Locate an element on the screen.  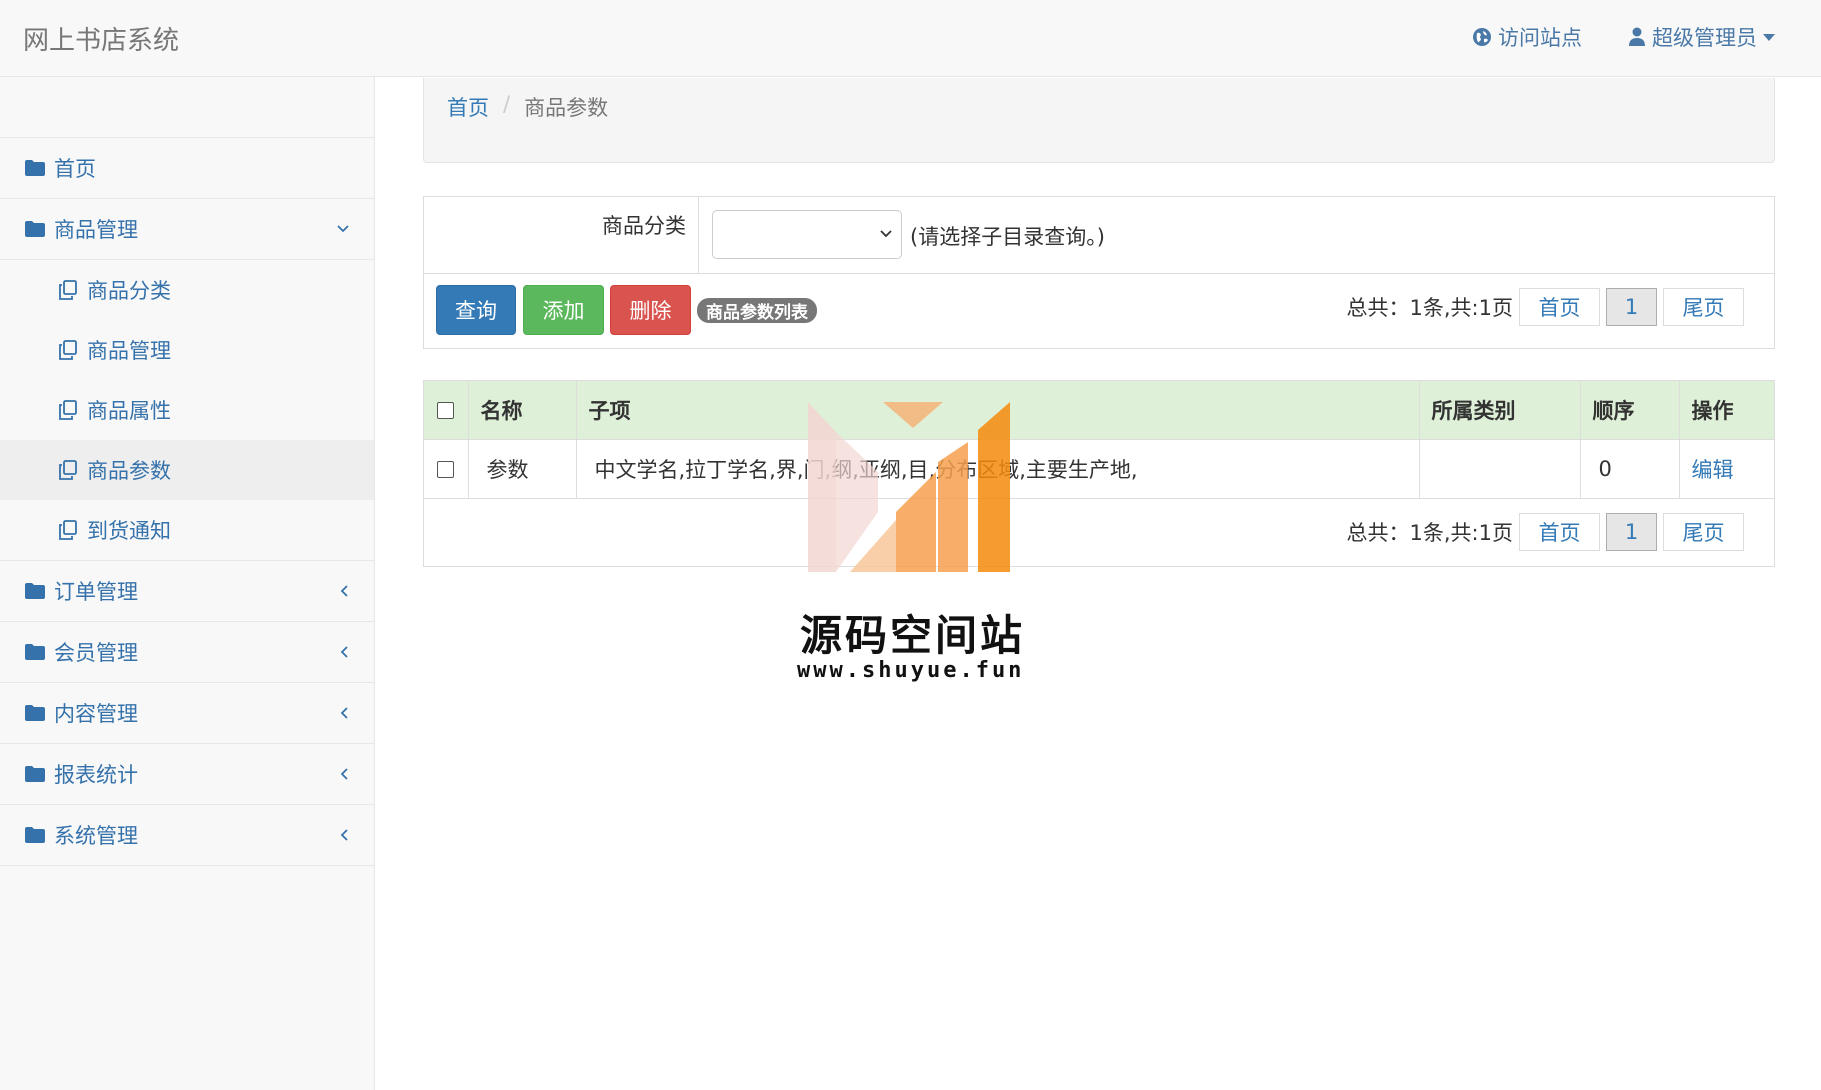
visit-site-link: 访问站点 is located at coordinates (1527, 37).